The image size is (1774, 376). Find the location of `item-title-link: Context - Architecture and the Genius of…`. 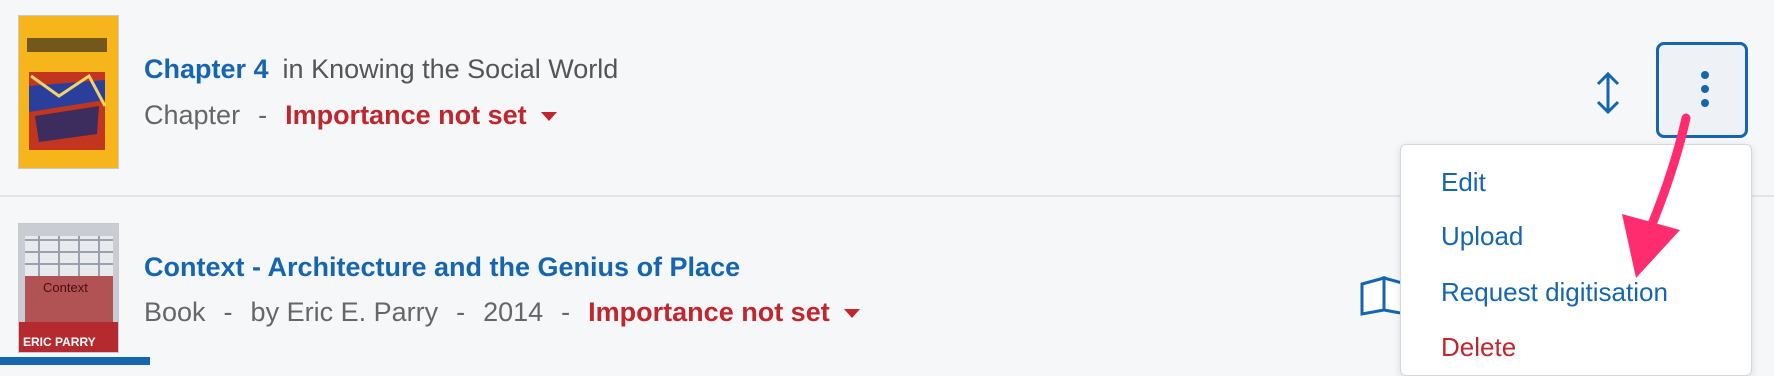

item-title-link: Context - Architecture and the Genius of… is located at coordinates (442, 267).